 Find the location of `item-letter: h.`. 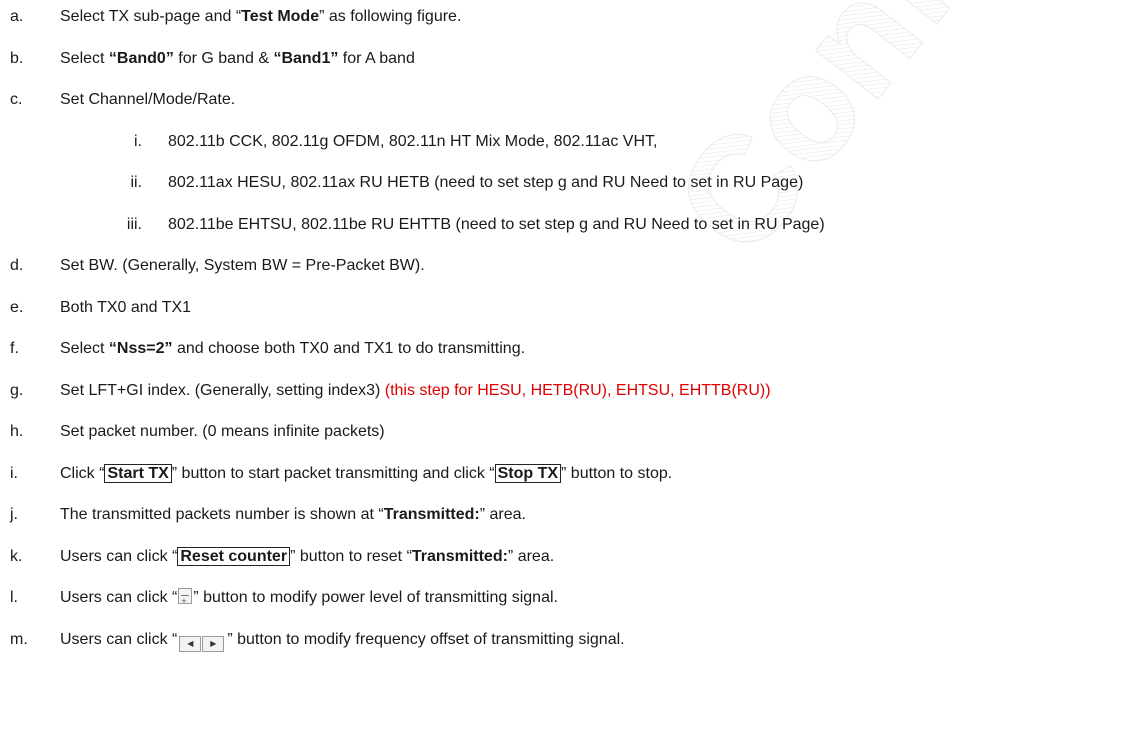

item-letter: h. is located at coordinates (17, 431).